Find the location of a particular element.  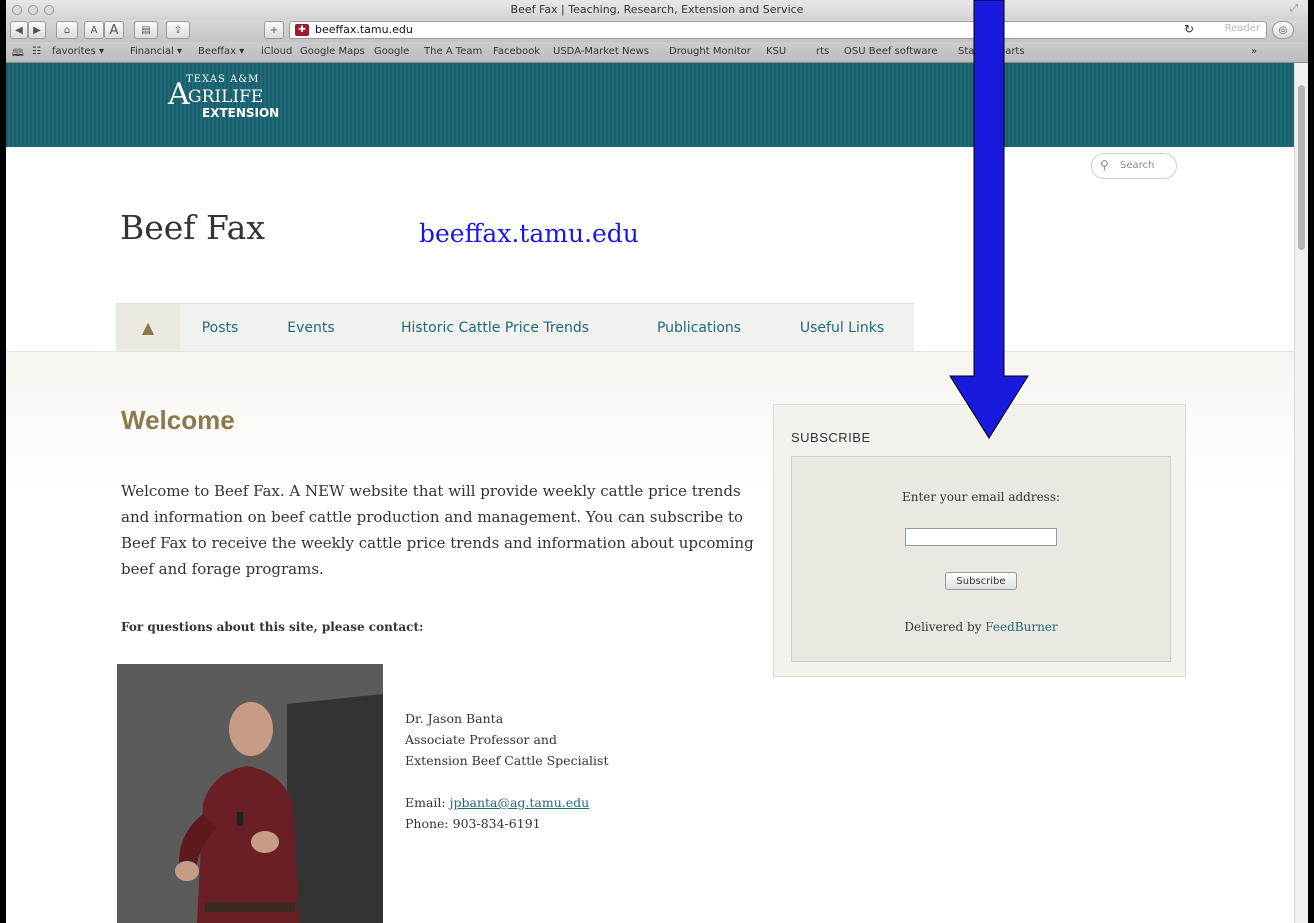

home-button: ⌂ is located at coordinates (67, 30).